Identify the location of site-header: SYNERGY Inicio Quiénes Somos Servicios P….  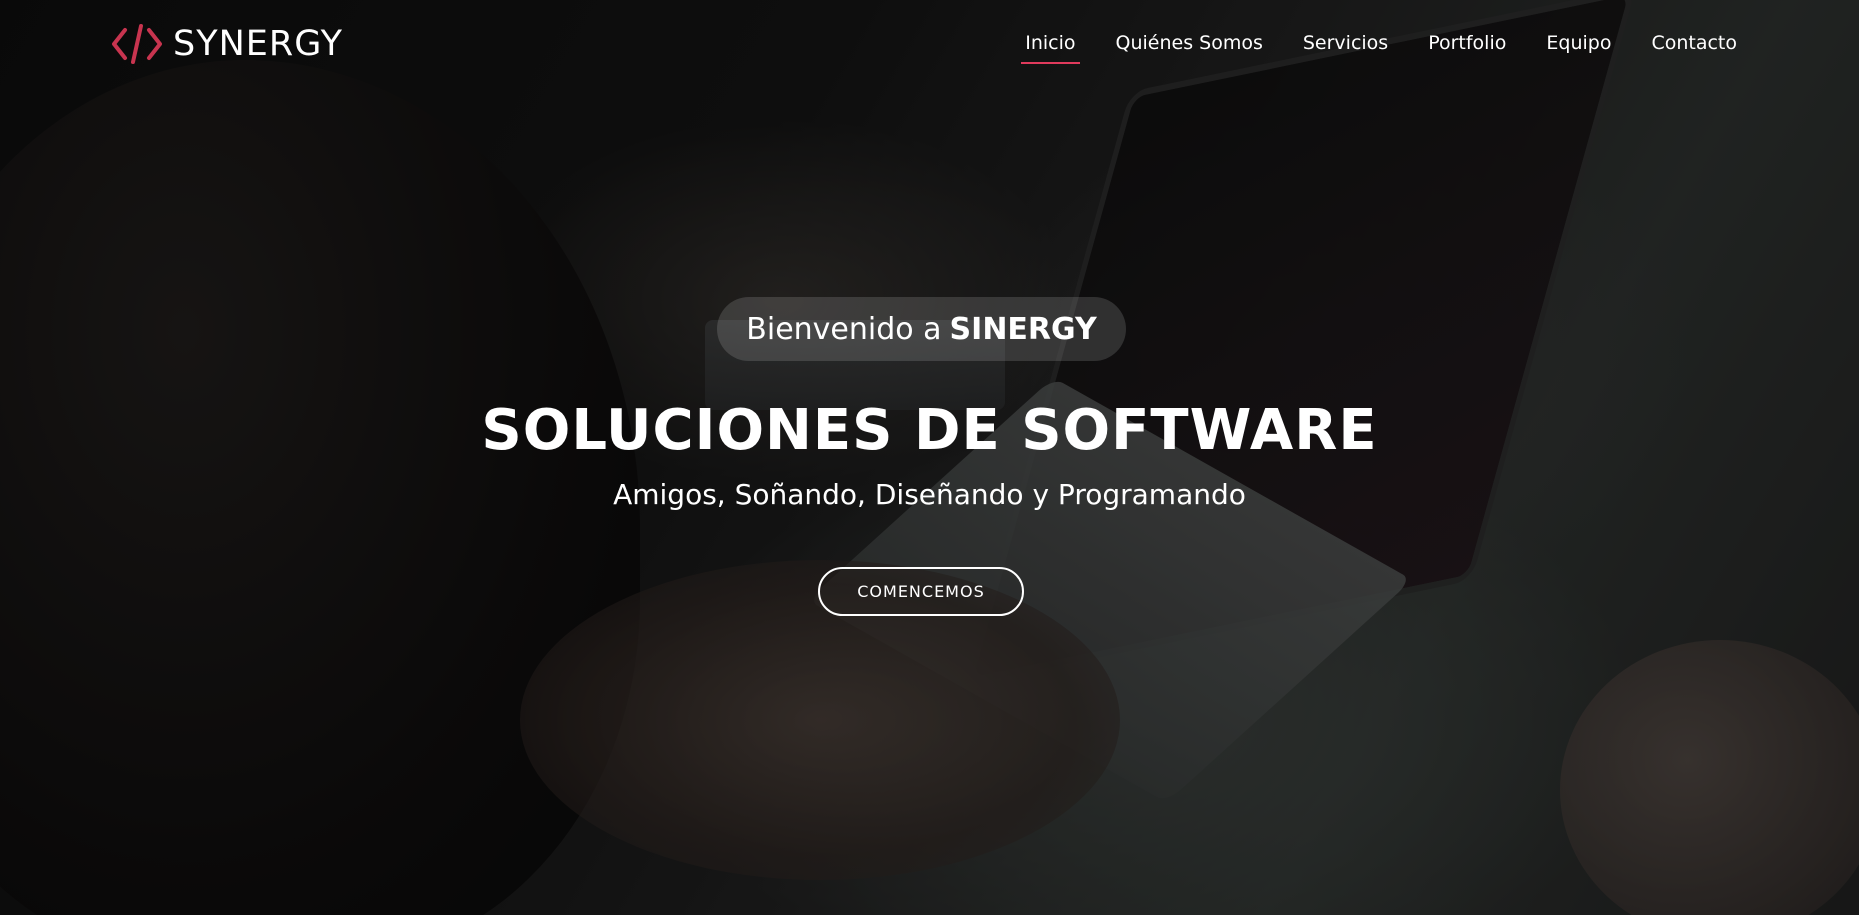
(929, 46).